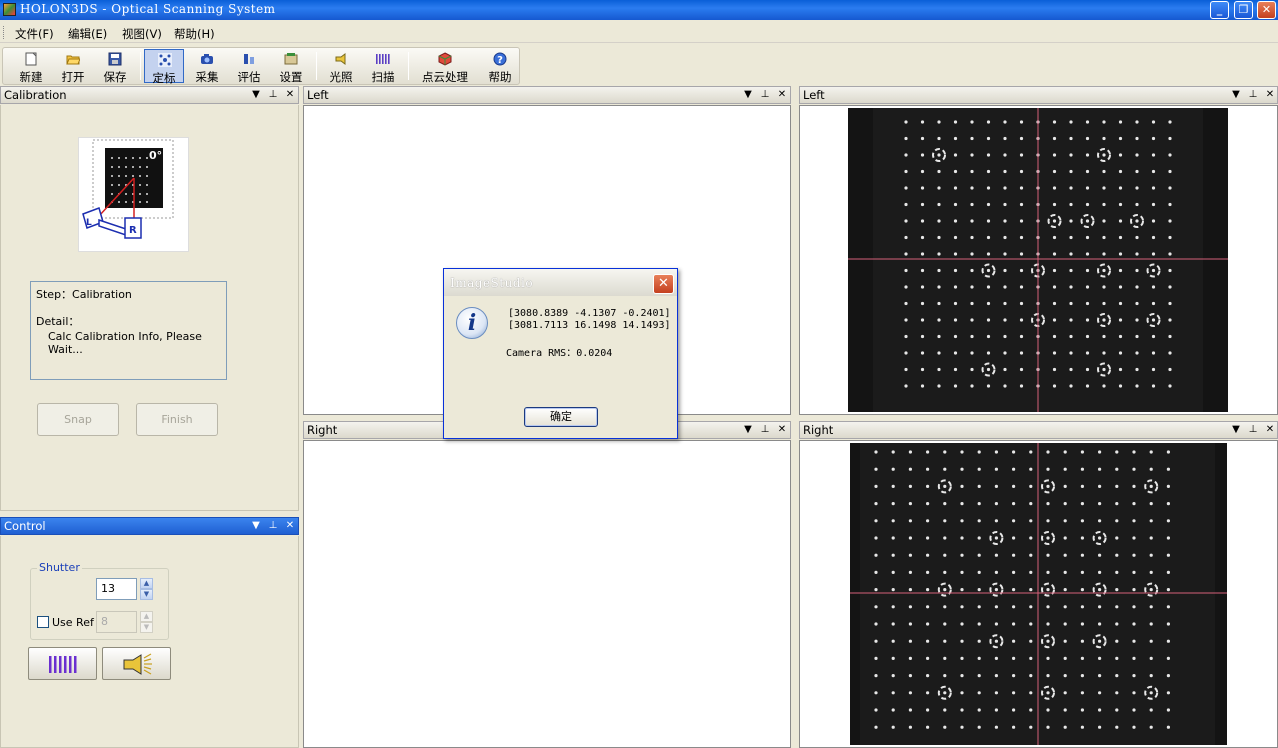  I want to click on dialog-line2: [3081.7113 16.1498 14.1493], so click(589, 325).